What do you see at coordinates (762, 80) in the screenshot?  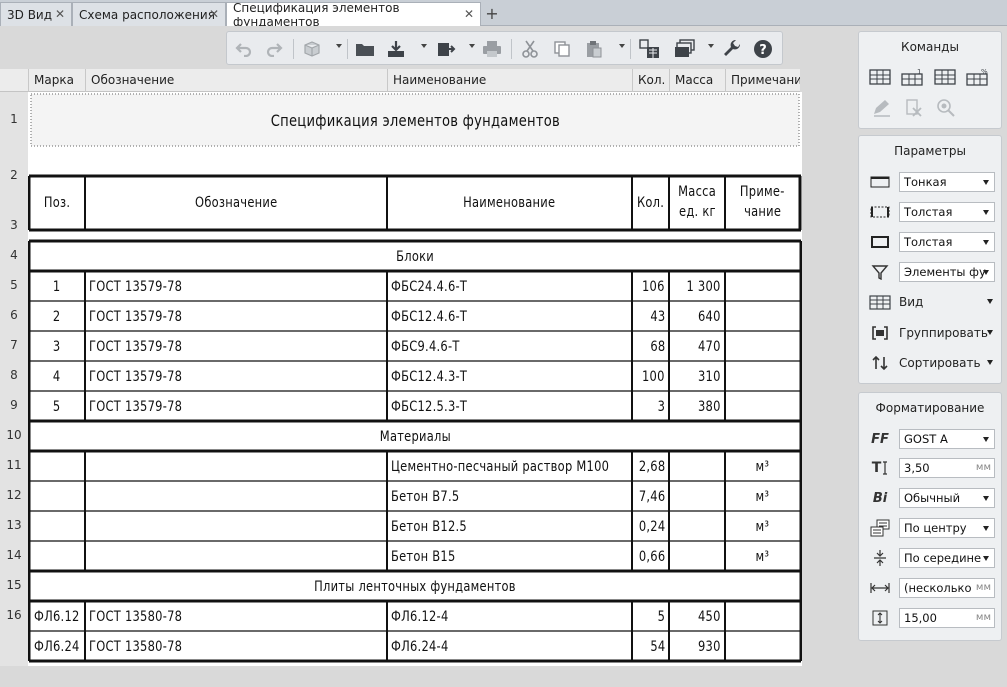 I see `column-header-note: Примечани` at bounding box center [762, 80].